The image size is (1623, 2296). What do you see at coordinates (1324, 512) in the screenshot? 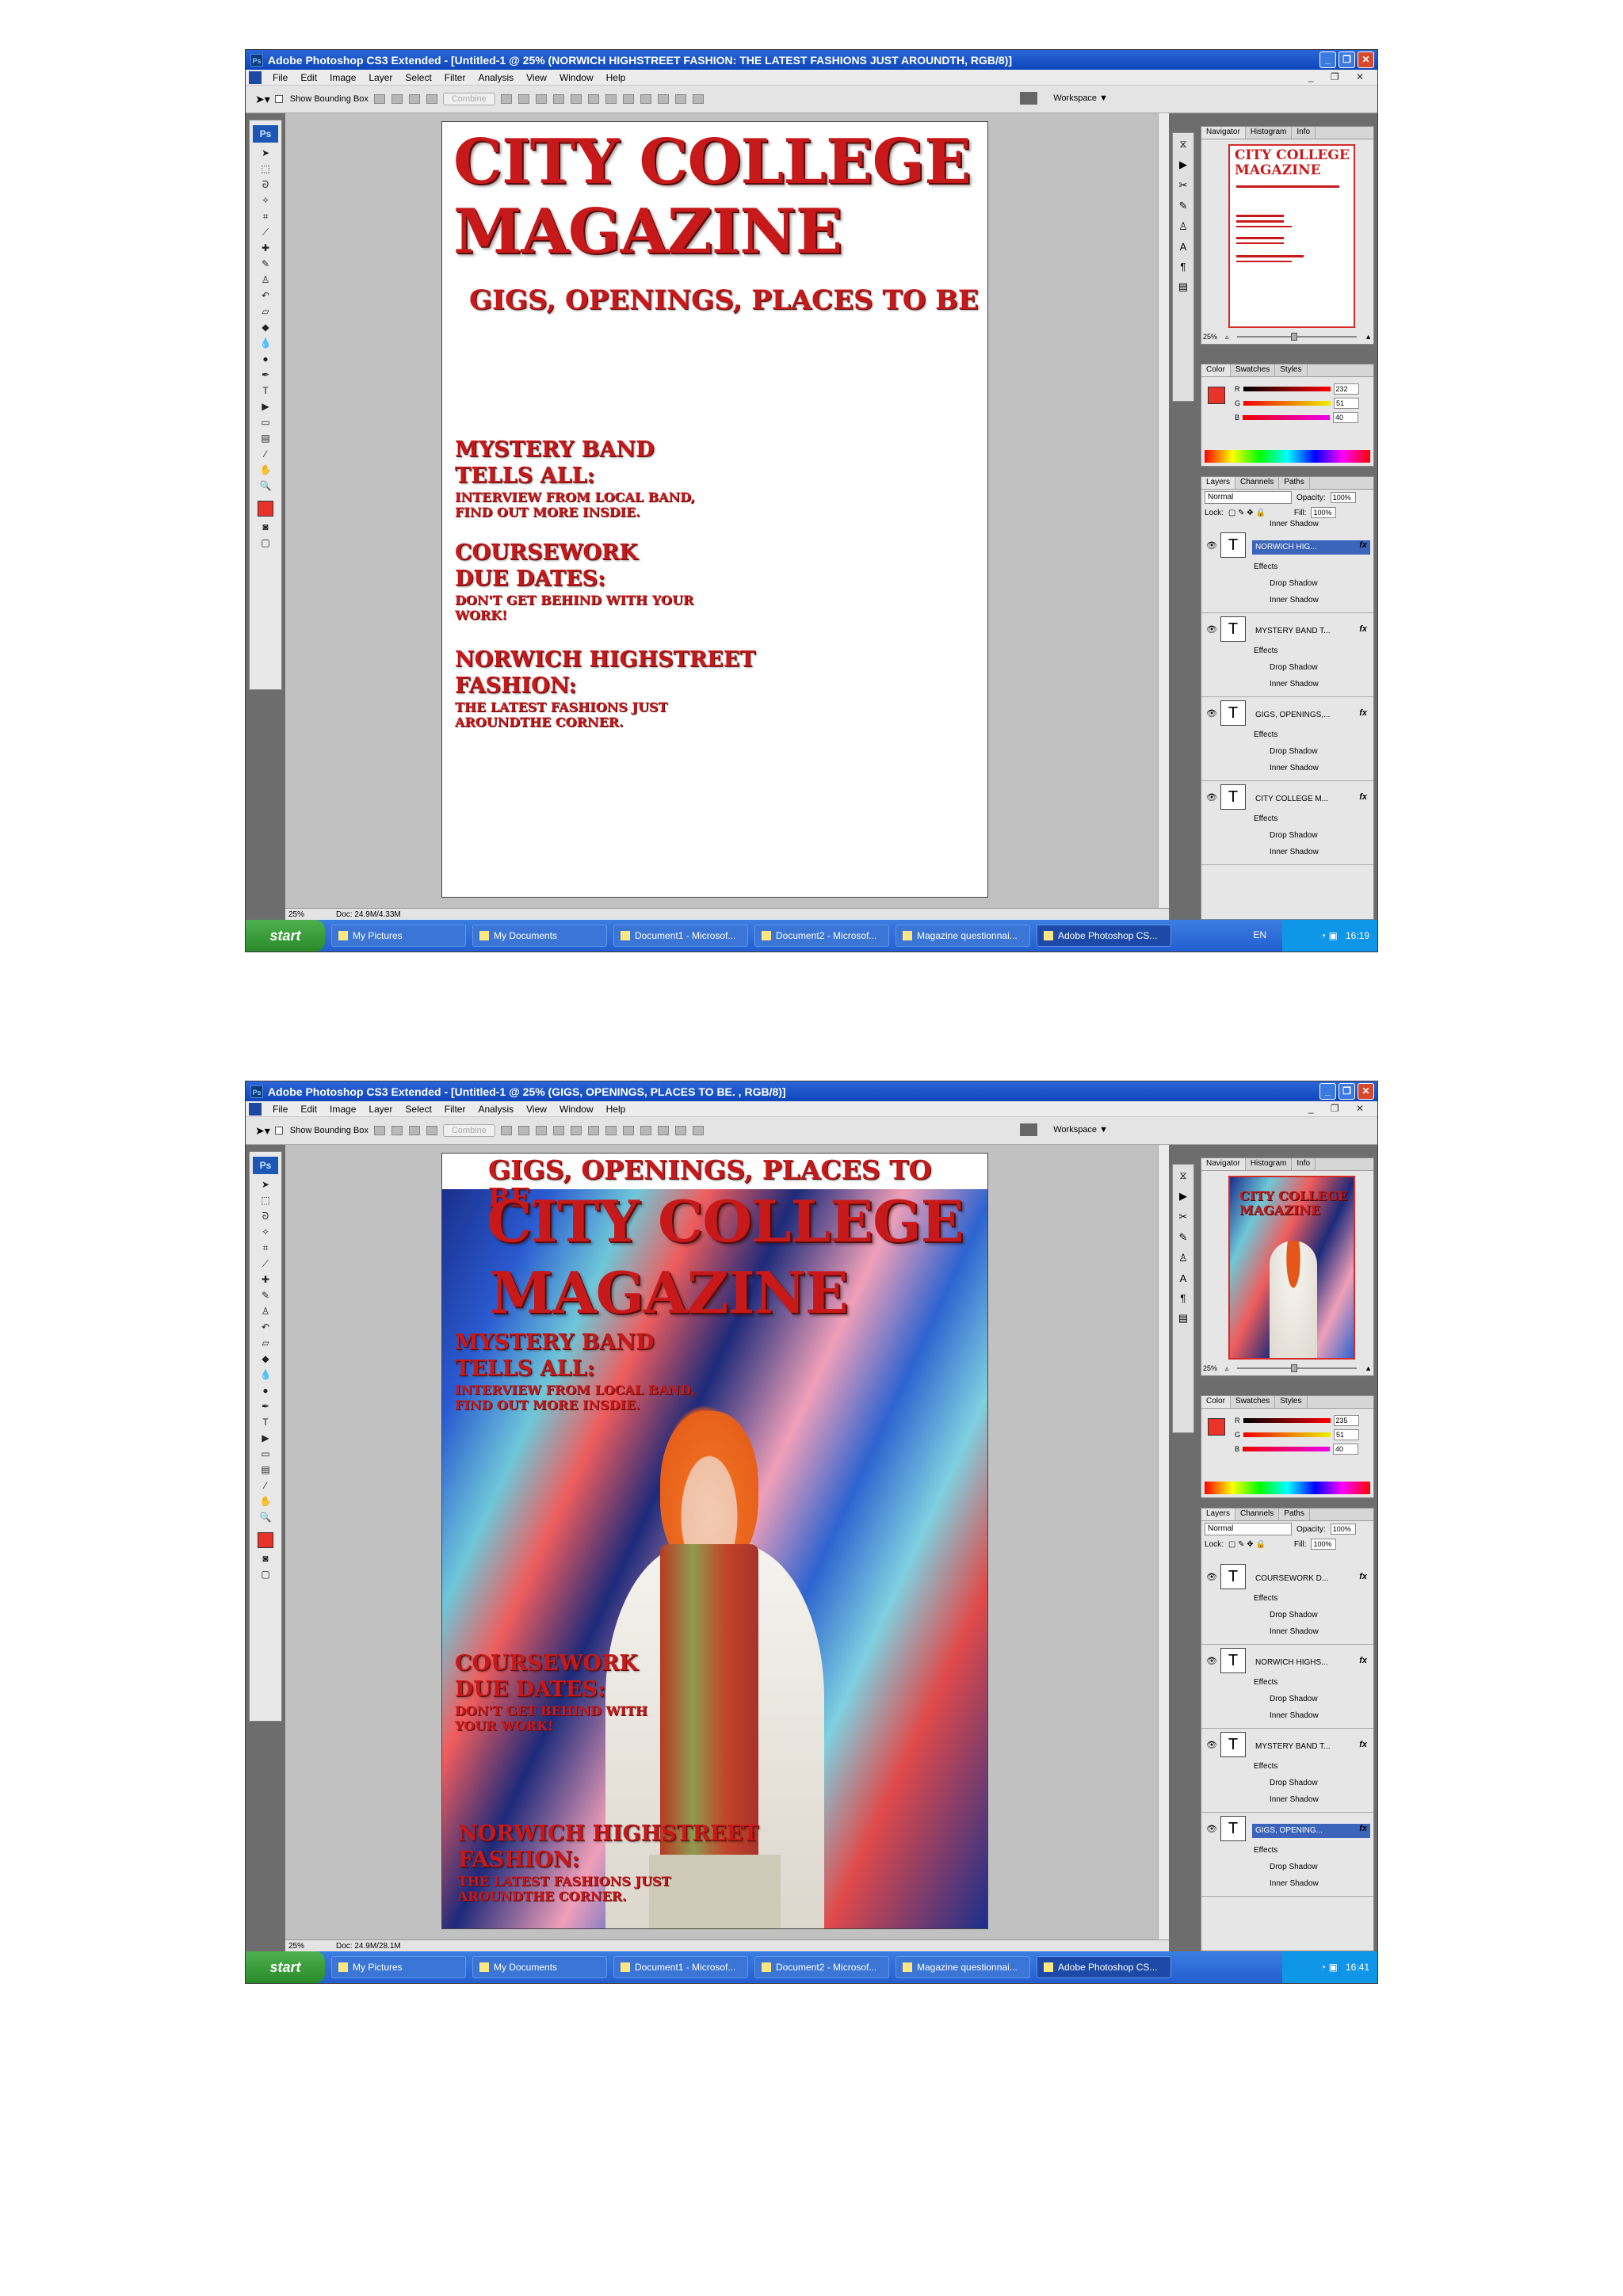
I see `fill-value: 100%` at bounding box center [1324, 512].